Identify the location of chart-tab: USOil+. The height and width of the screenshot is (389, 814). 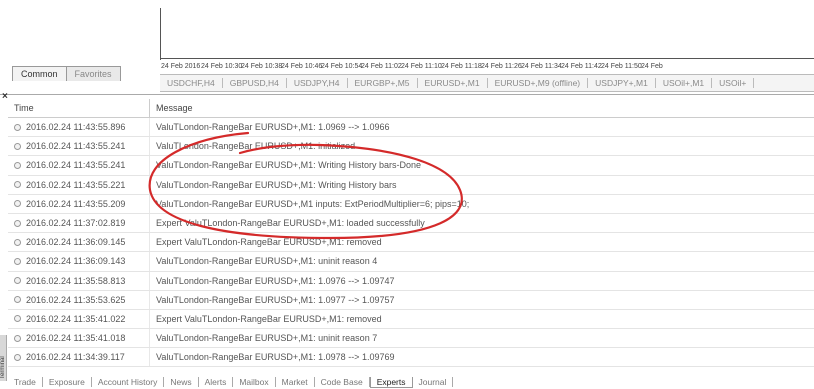
(733, 83).